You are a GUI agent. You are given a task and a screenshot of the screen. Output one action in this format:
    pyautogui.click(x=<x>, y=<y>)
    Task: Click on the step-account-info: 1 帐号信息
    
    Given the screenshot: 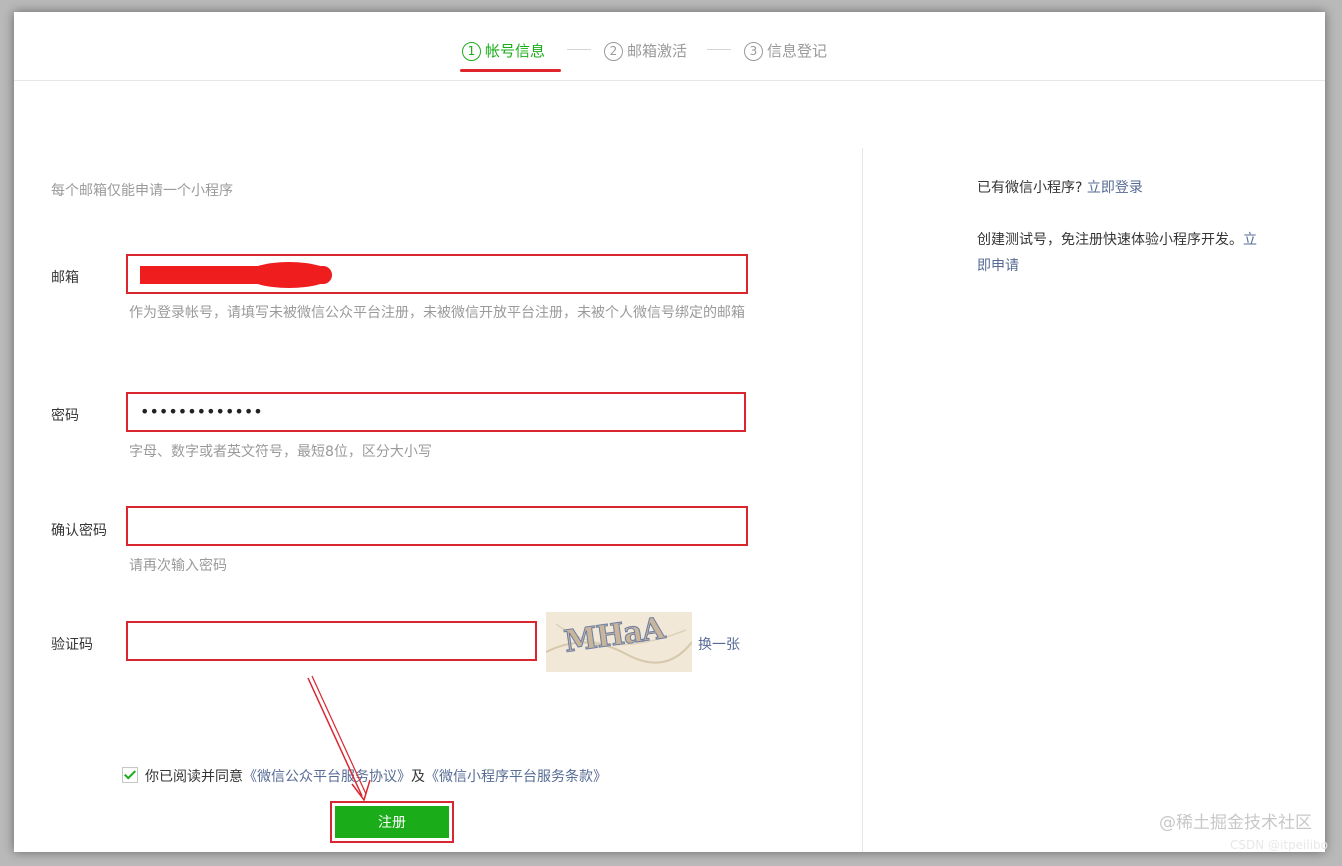 What is the action you would take?
    pyautogui.click(x=503, y=50)
    